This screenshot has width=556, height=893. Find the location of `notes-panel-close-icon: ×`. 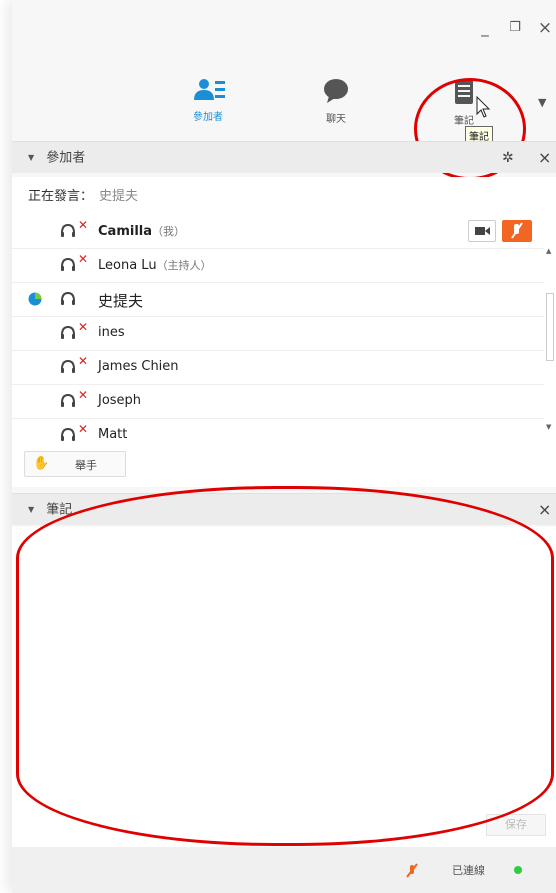

notes-panel-close-icon: × is located at coordinates (544, 510).